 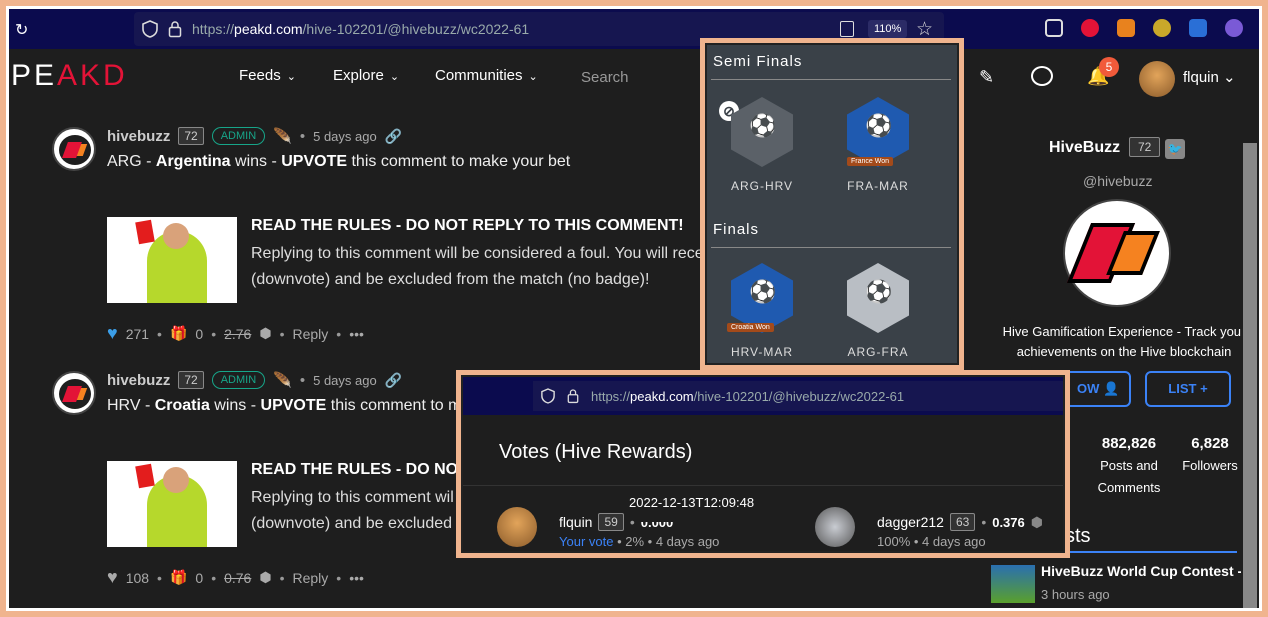 What do you see at coordinates (1234, 28) in the screenshot?
I see `profile-extension-icon` at bounding box center [1234, 28].